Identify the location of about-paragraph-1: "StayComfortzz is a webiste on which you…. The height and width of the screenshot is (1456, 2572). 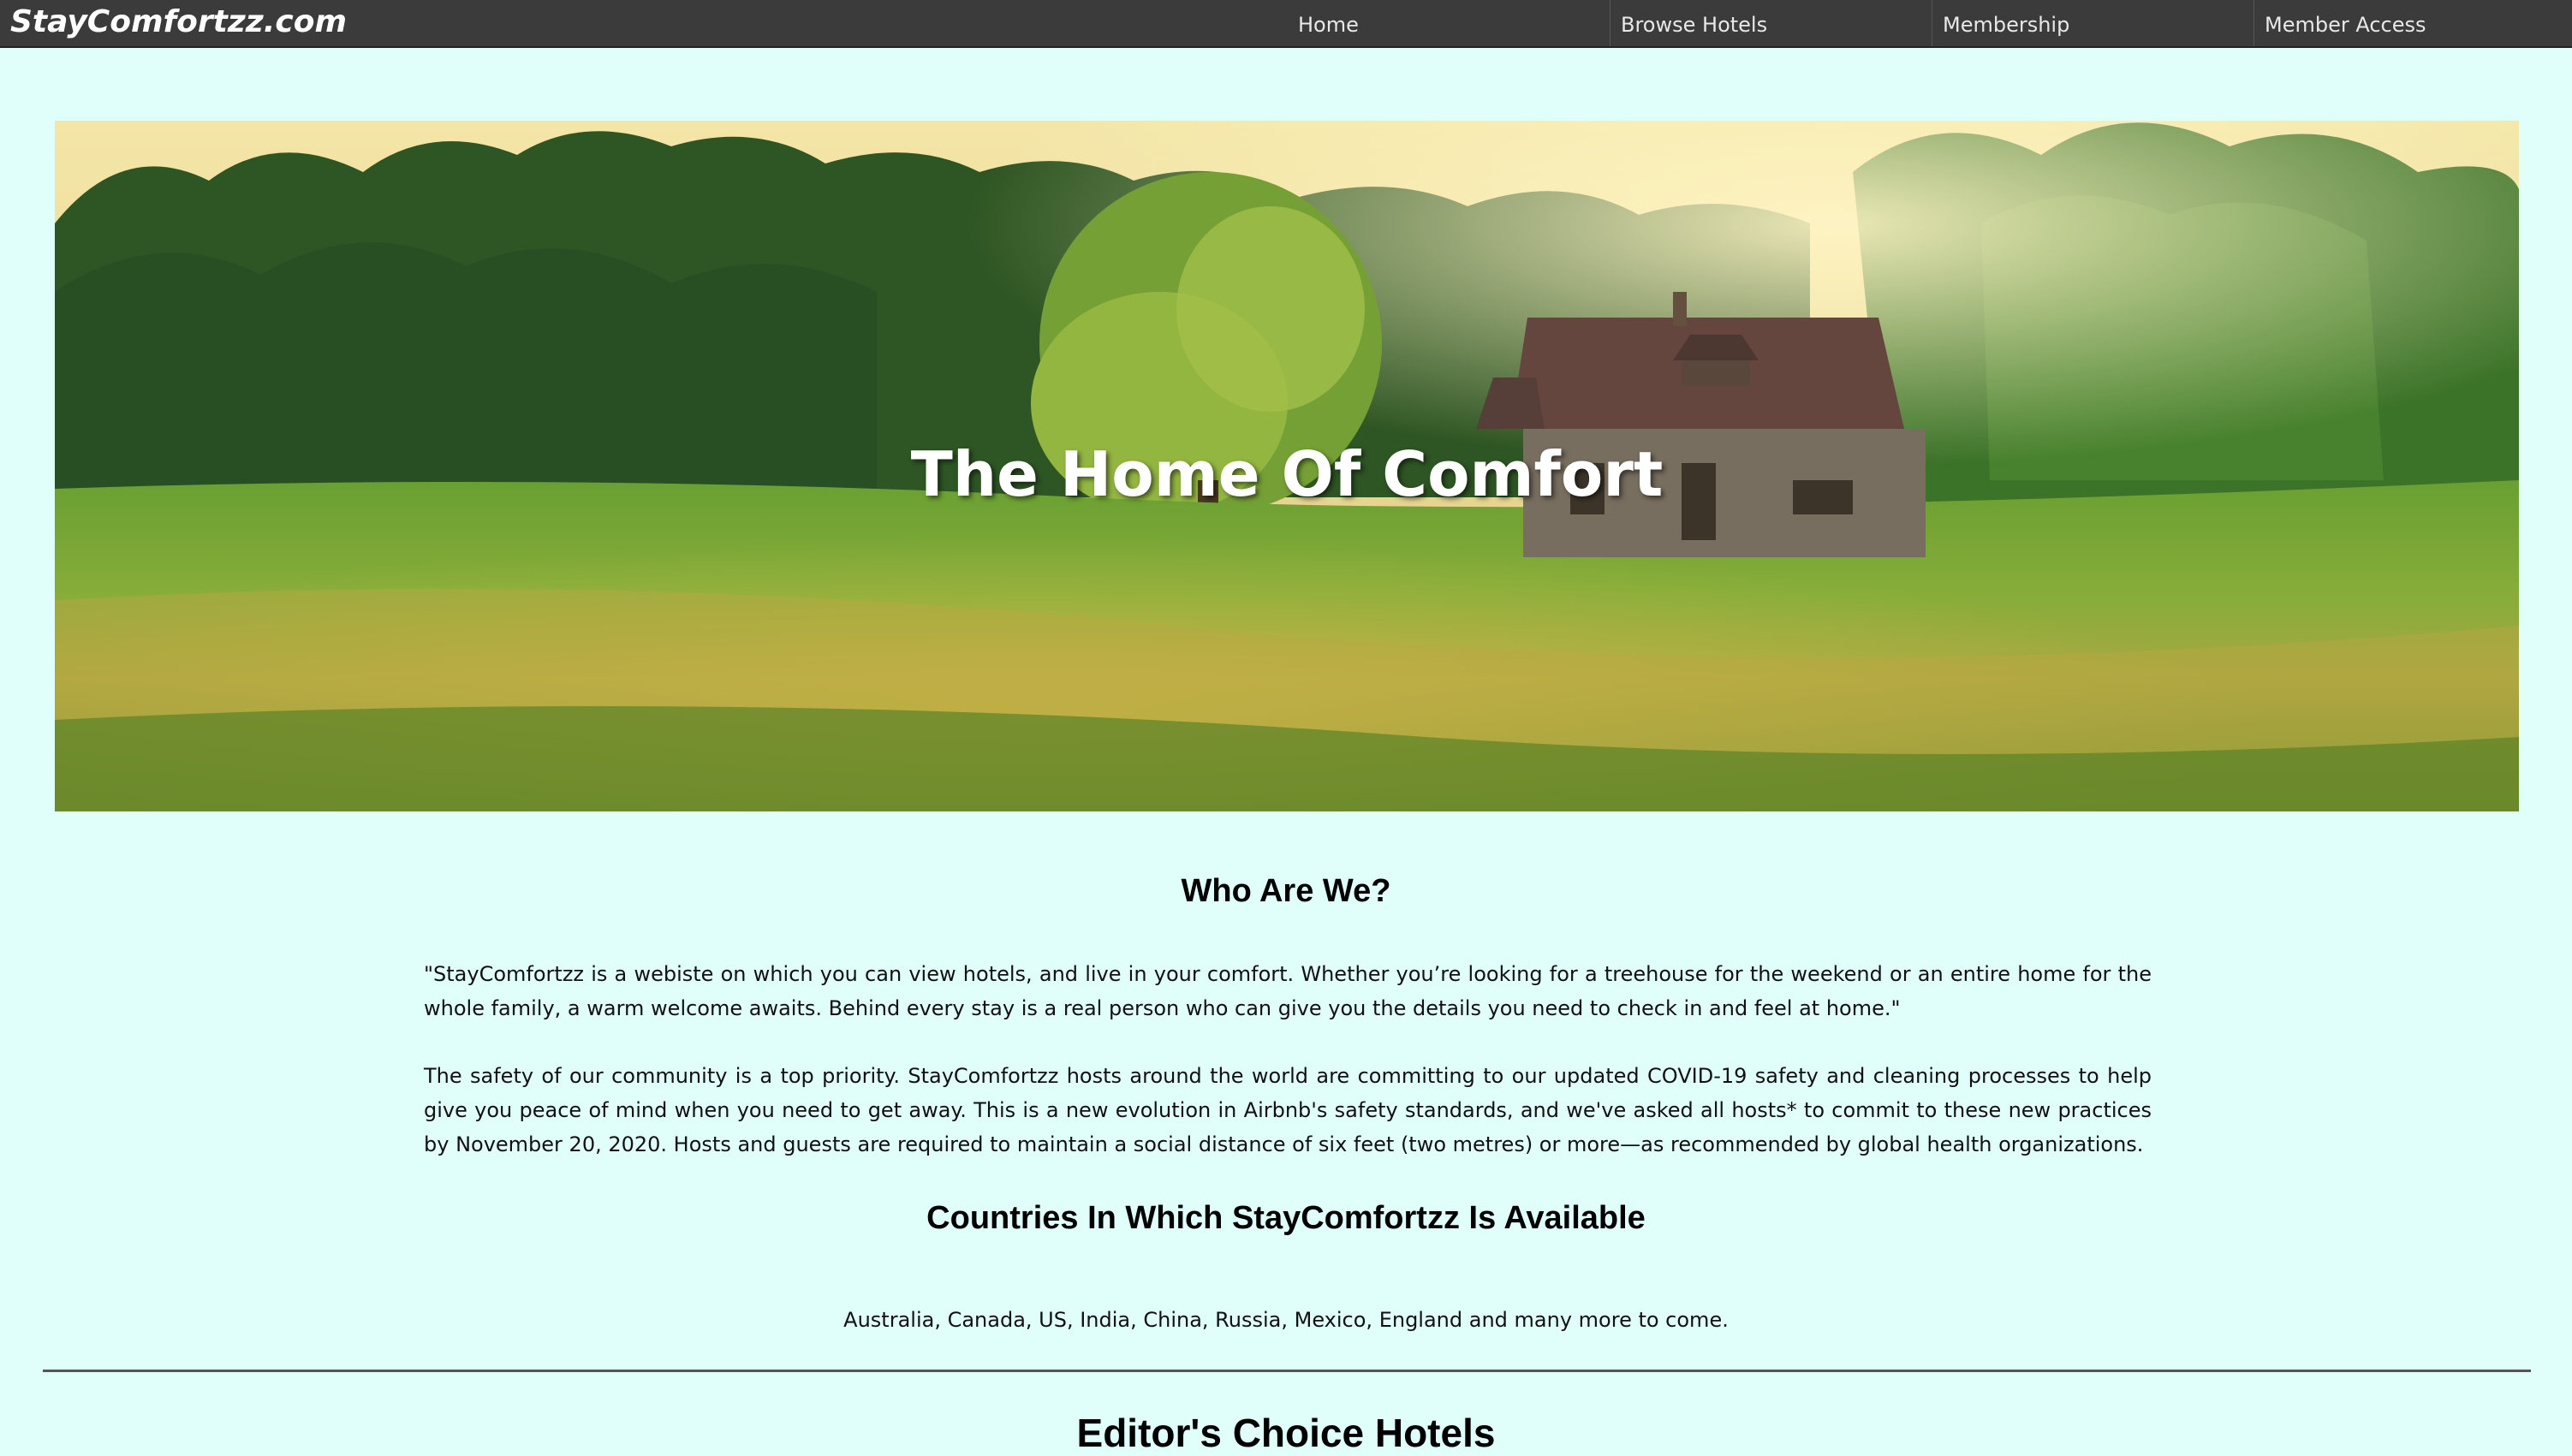
(1288, 991).